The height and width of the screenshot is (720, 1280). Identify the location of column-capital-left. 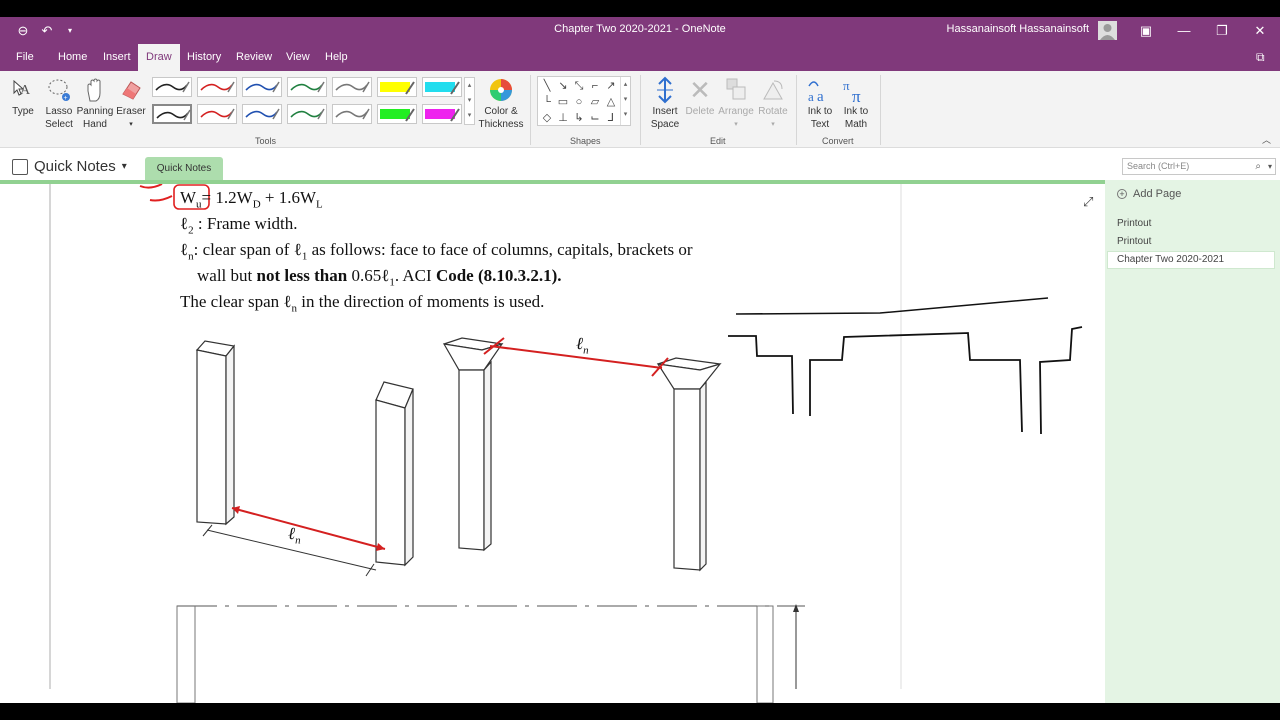
(473, 444).